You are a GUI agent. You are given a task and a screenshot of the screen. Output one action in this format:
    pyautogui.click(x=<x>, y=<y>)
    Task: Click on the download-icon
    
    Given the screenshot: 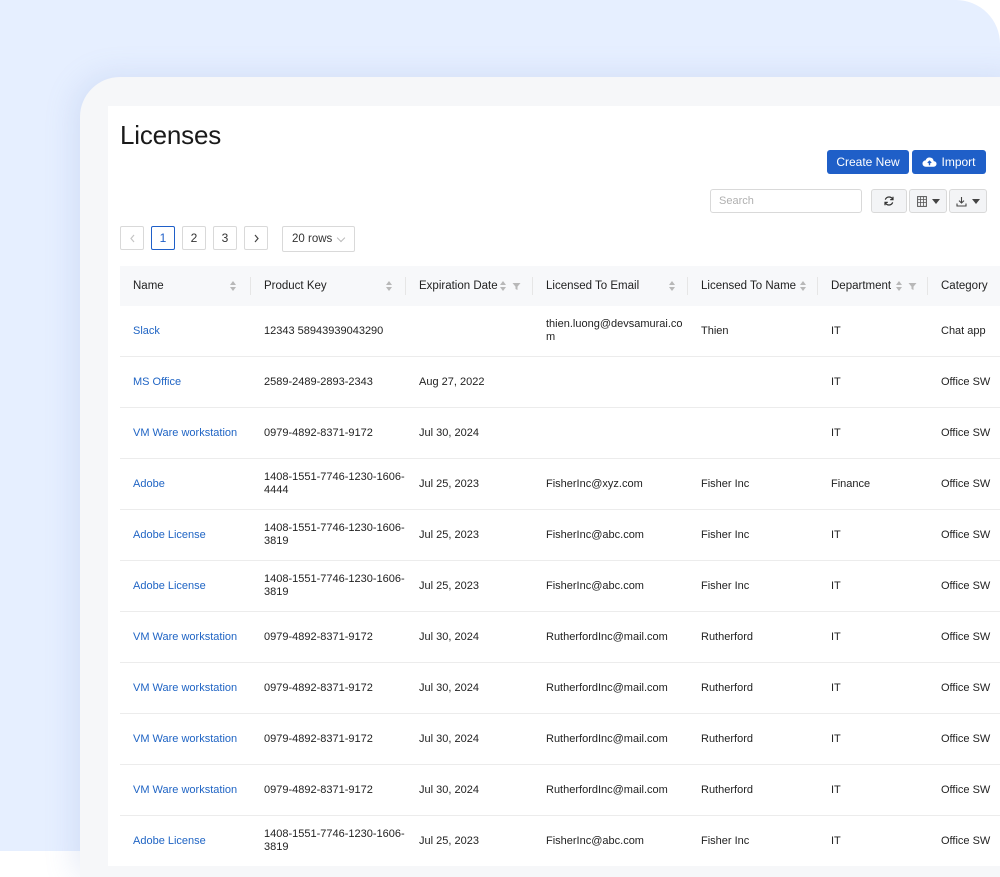 What is the action you would take?
    pyautogui.click(x=961, y=201)
    